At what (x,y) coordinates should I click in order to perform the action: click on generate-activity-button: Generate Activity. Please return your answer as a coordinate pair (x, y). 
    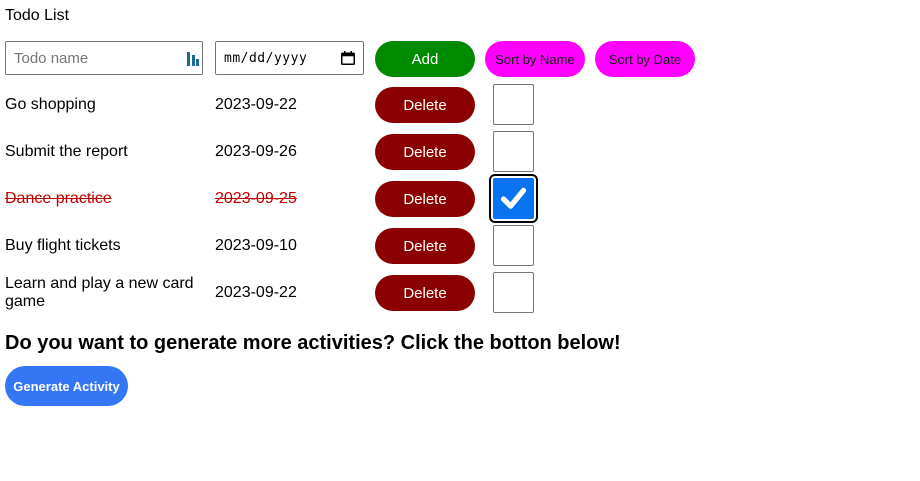
    Looking at the image, I should click on (66, 386).